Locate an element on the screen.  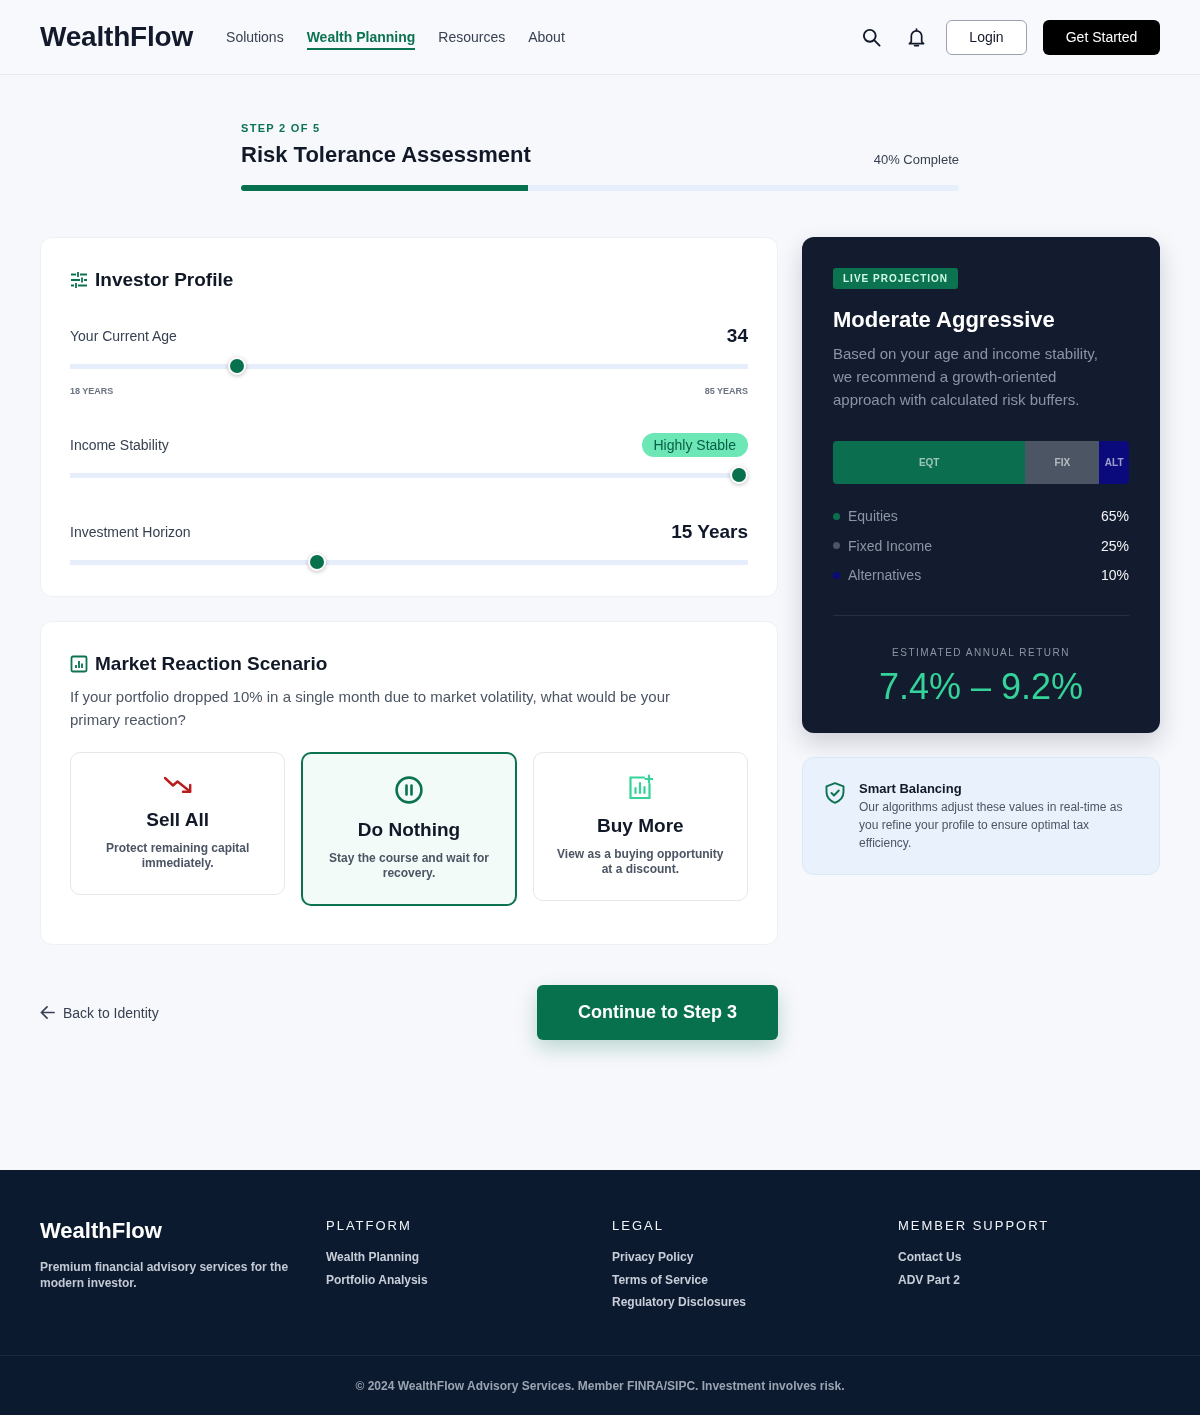
return-label: ESTIMATED ANNUAL RETURN is located at coordinates (981, 653).